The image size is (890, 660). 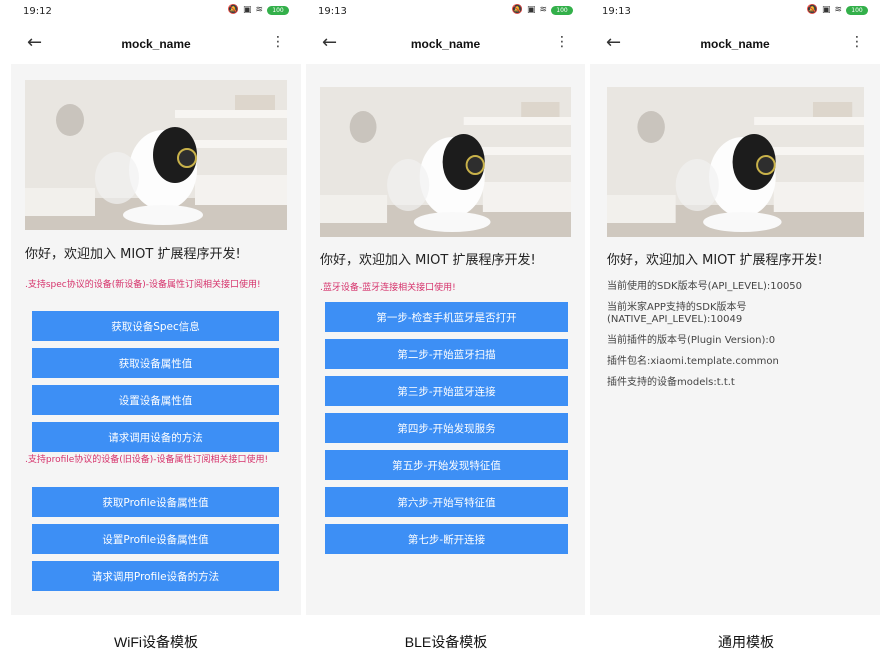 What do you see at coordinates (446, 539) in the screenshot?
I see `step7-disconnect-button: 第七步-断开连接` at bounding box center [446, 539].